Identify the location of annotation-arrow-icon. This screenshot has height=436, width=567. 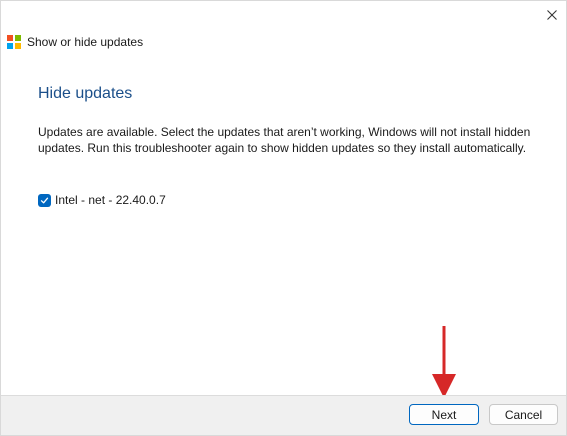
(444, 362).